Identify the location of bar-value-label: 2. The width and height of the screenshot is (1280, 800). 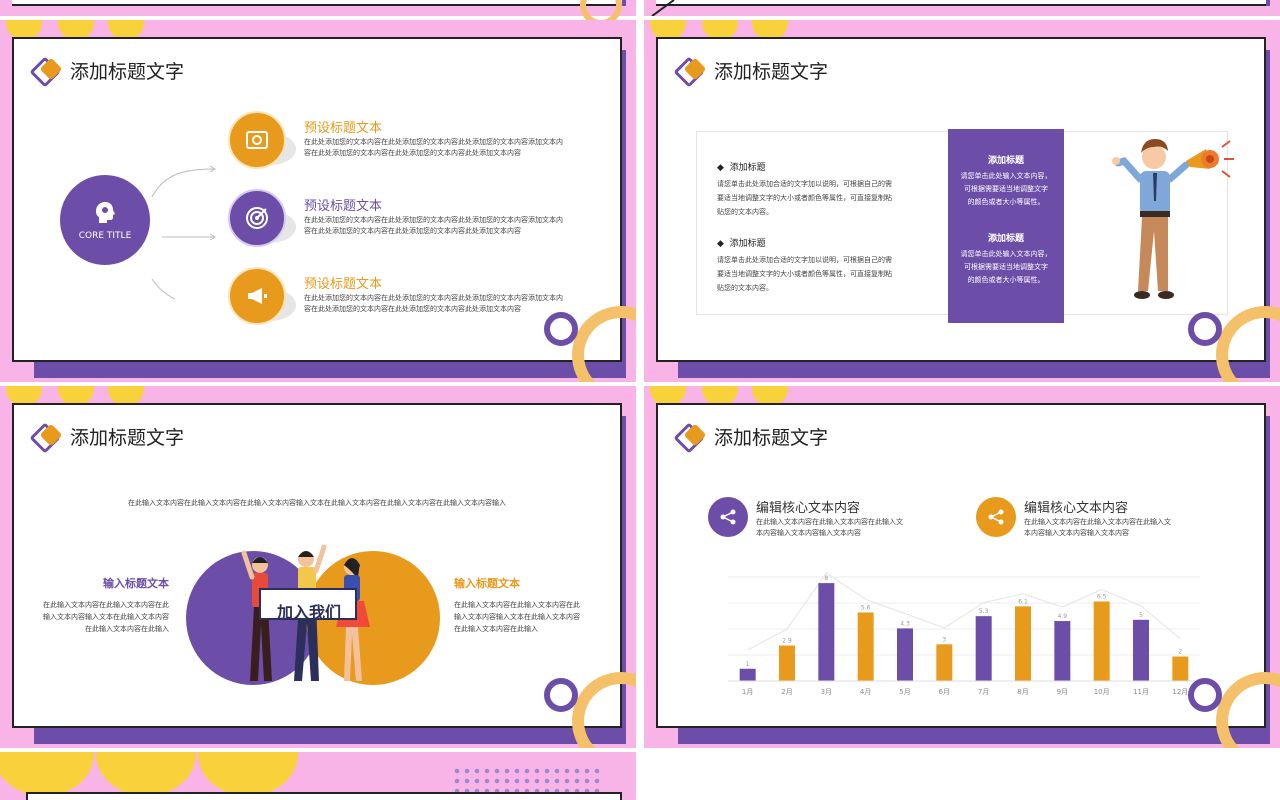
(1180, 652).